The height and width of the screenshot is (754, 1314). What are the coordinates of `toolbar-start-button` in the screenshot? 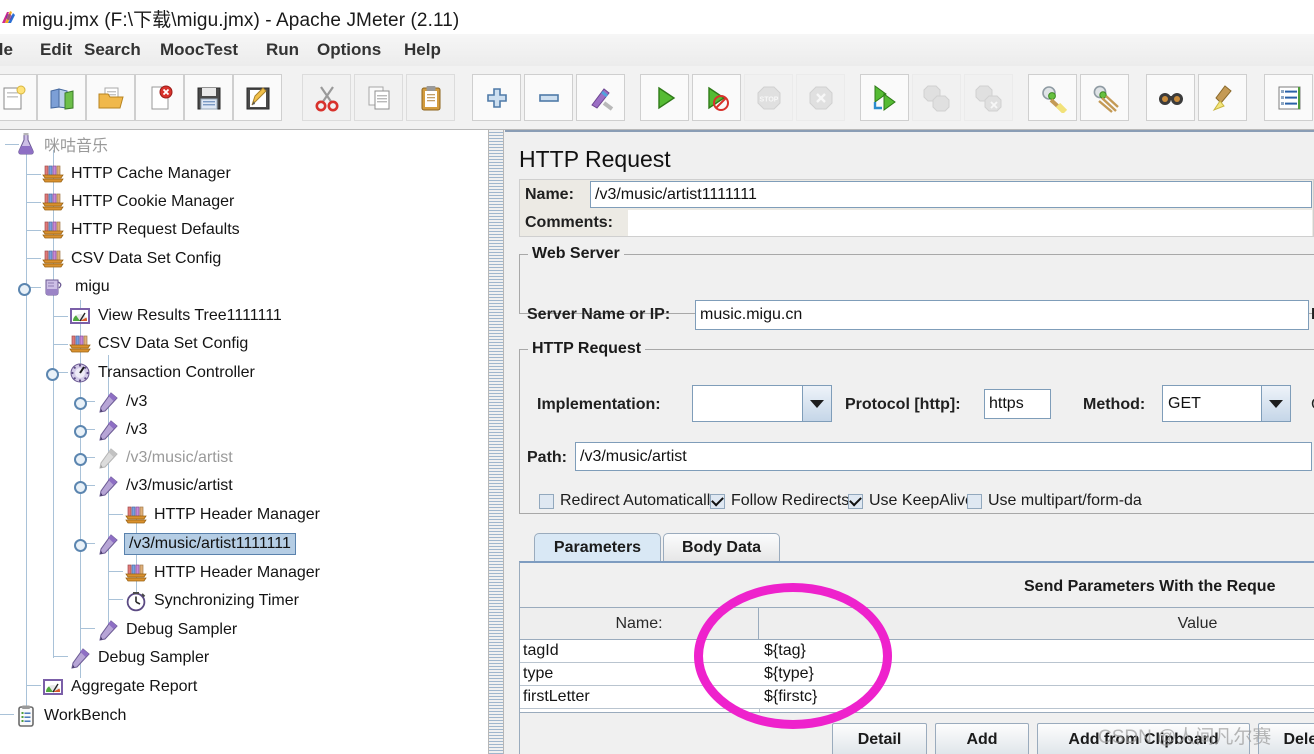 It's located at (664, 97).